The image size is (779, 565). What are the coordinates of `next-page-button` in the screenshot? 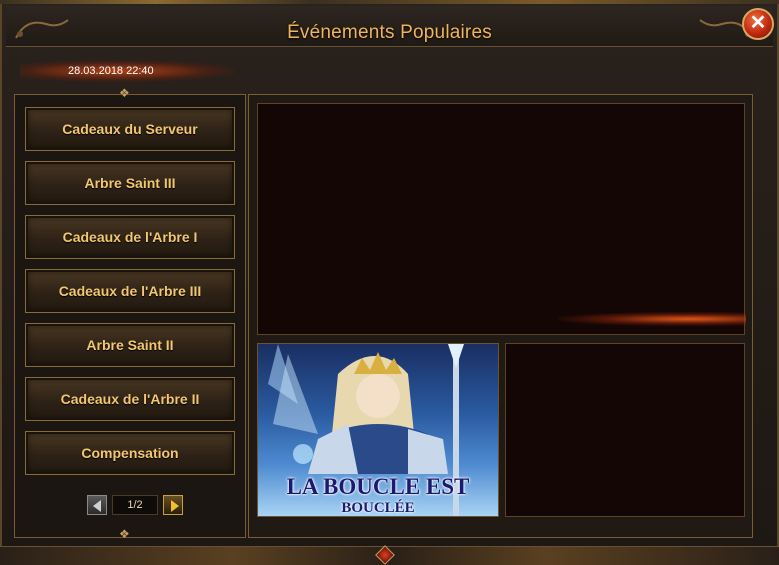 It's located at (173, 505).